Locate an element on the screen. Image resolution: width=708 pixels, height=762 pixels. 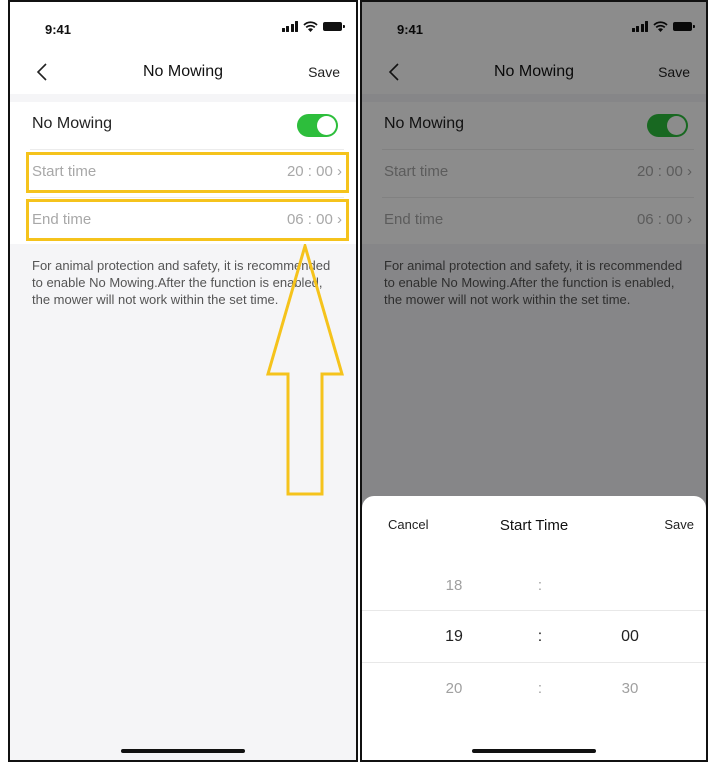
nav-bar: No Mowing Save is located at coordinates (183, 73).